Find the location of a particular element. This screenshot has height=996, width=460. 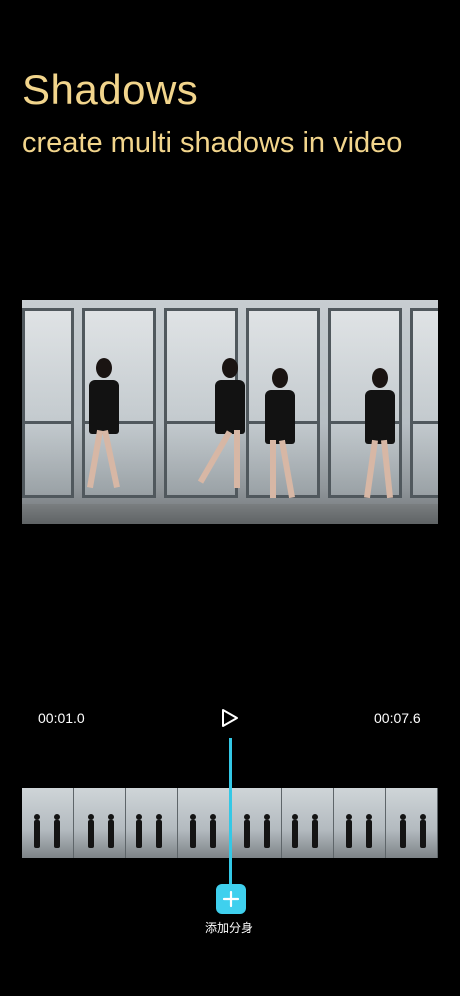

page-subtitle: create multi shadows in video is located at coordinates (212, 143).